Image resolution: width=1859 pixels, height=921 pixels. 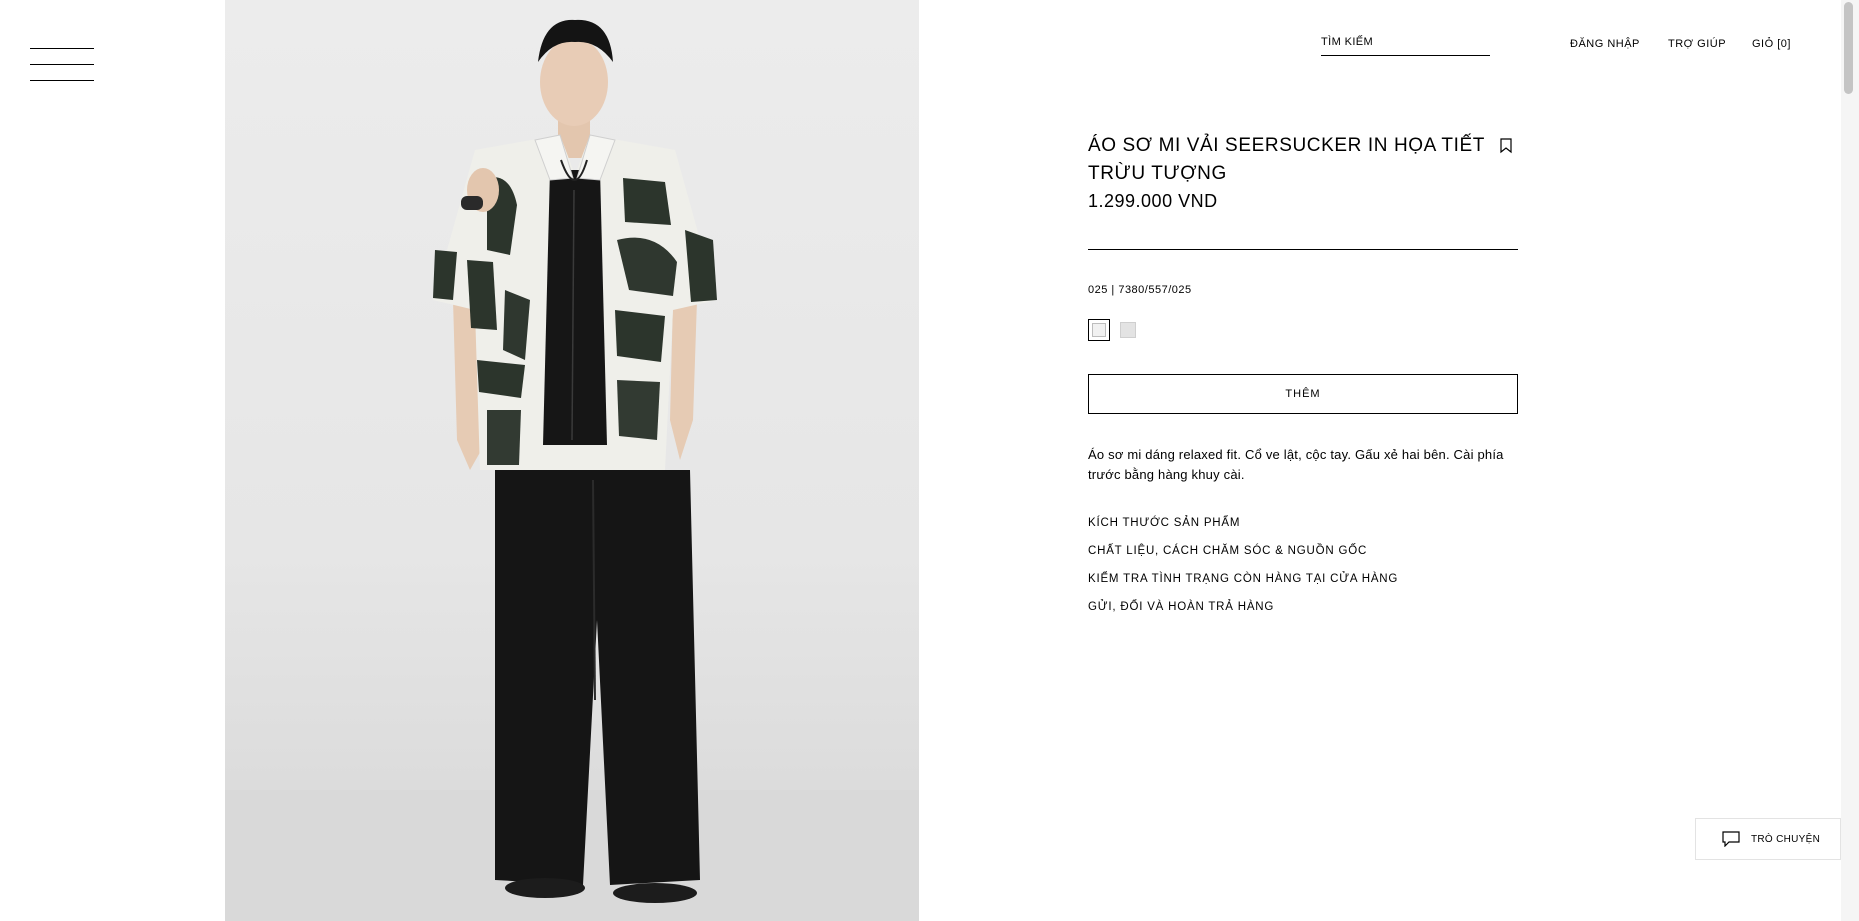 I want to click on chat-bubble-icon, so click(x=1731, y=839).